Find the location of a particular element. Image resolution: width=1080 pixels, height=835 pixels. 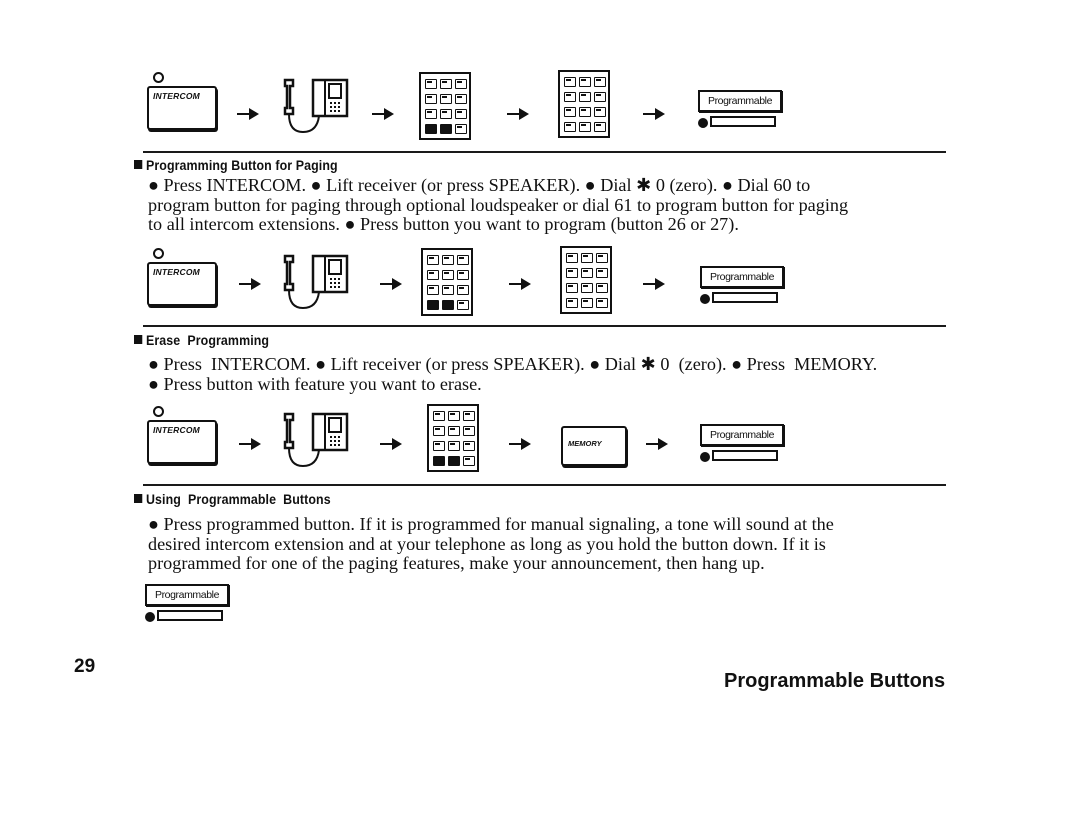

page-title: Programmable Buttons is located at coordinates (835, 681).